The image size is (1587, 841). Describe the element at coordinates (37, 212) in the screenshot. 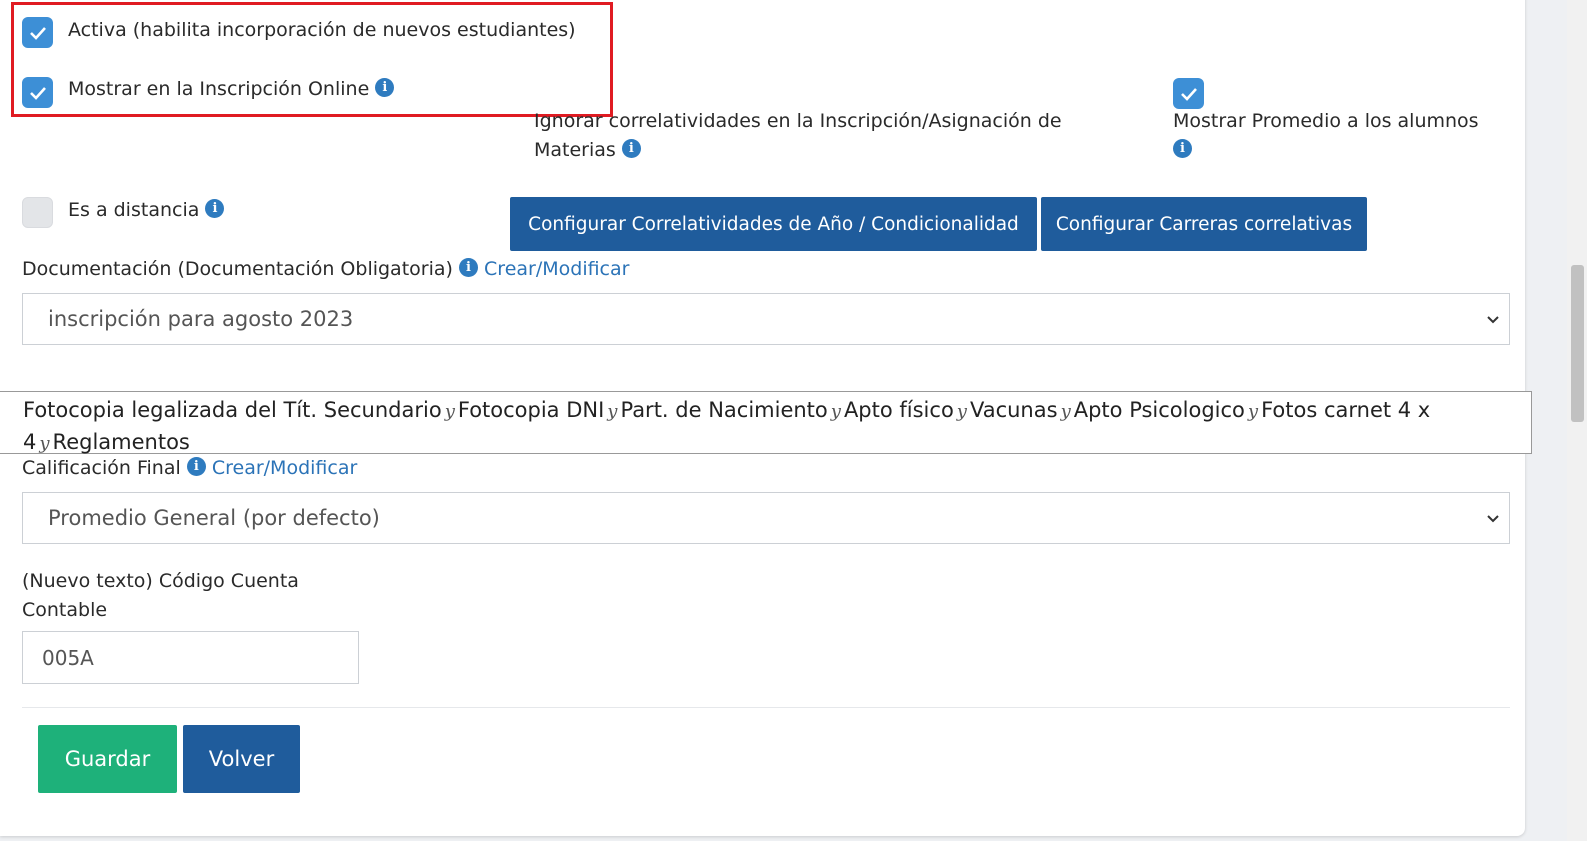

I see `es-a-distancia-checkbox` at that location.